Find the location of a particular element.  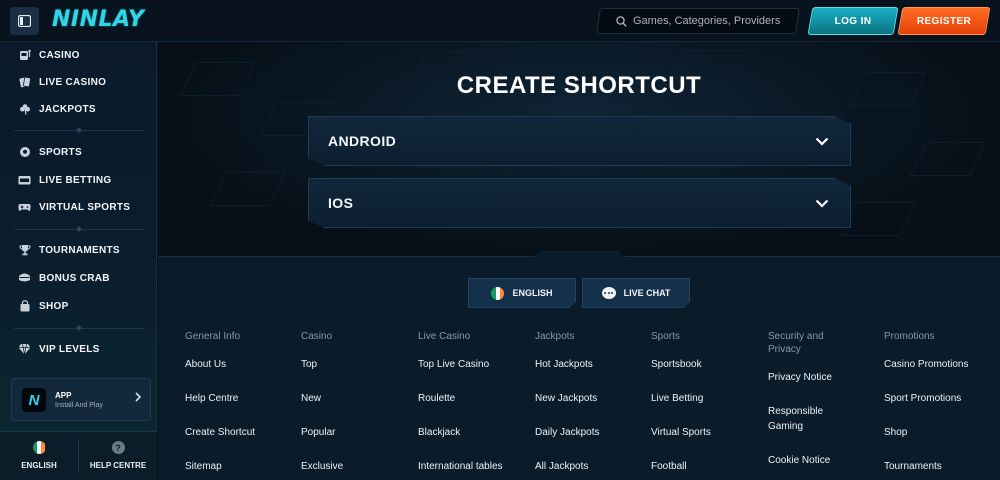

footer-column-heading: Security and Privacy is located at coordinates (796, 343).